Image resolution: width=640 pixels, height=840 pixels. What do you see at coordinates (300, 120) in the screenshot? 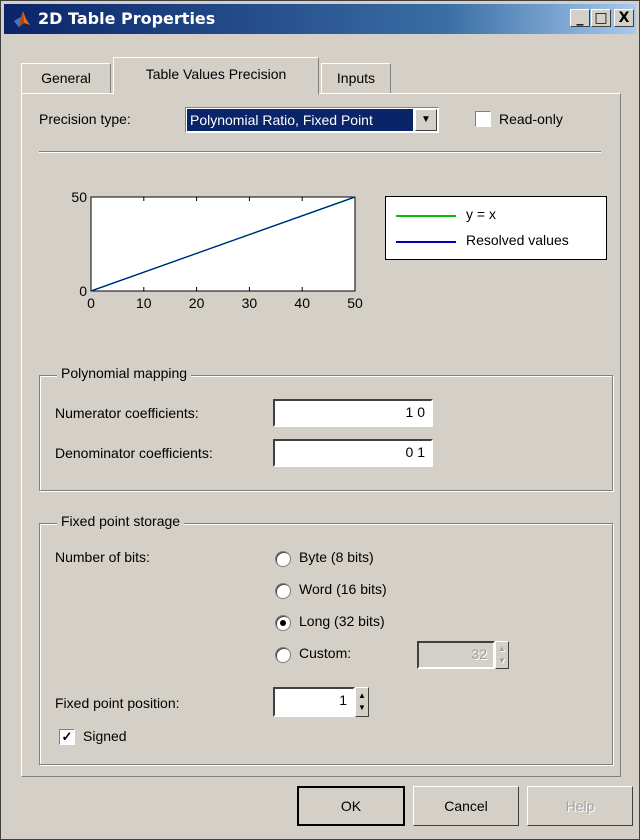
I see `precision-type-value: Polynomial Ratio, Fixed Point` at bounding box center [300, 120].